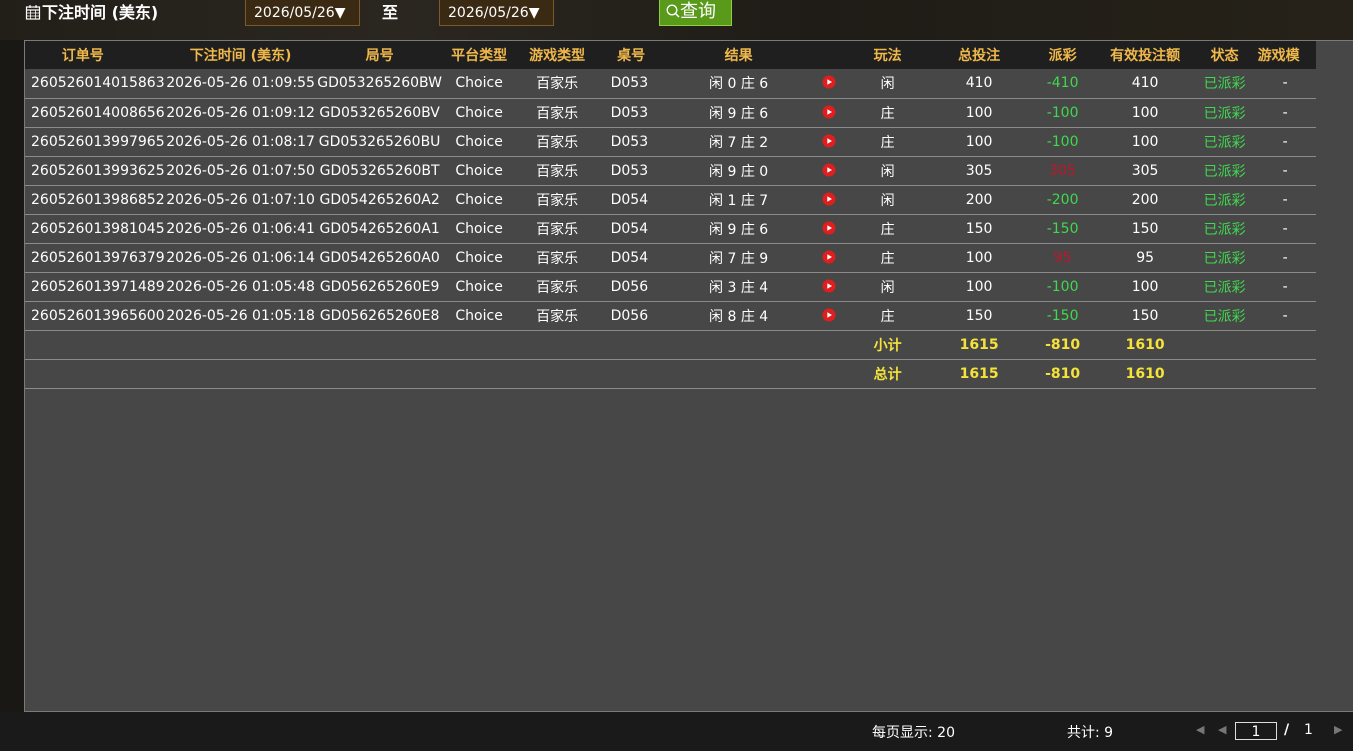  I want to click on page-total: 1, so click(1308, 730).